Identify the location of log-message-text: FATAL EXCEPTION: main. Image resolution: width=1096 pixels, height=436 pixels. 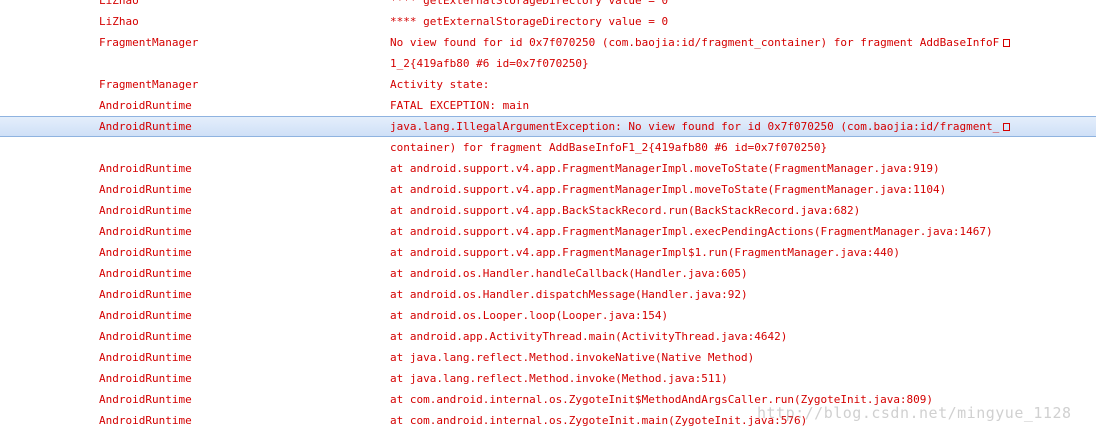
(460, 105).